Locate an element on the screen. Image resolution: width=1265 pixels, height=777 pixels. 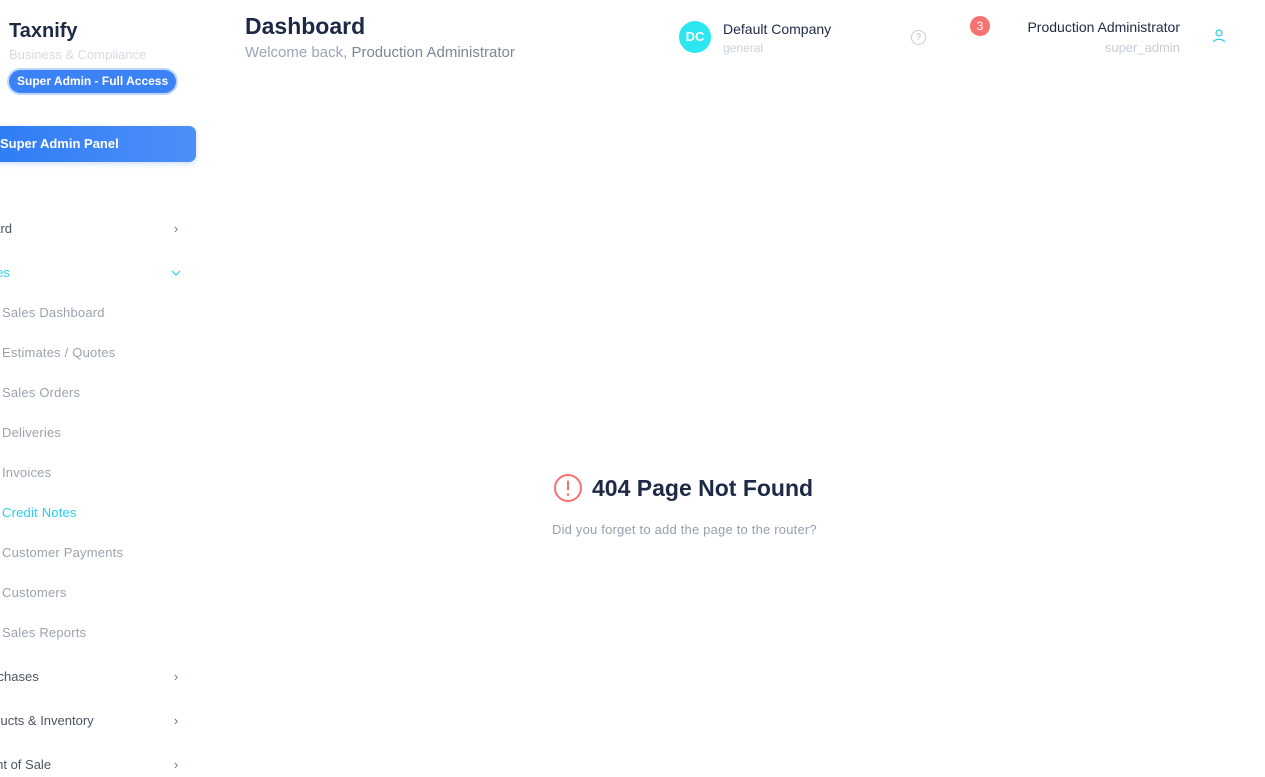
sub-item-sales-orders: Sales Orders is located at coordinates (41, 393).